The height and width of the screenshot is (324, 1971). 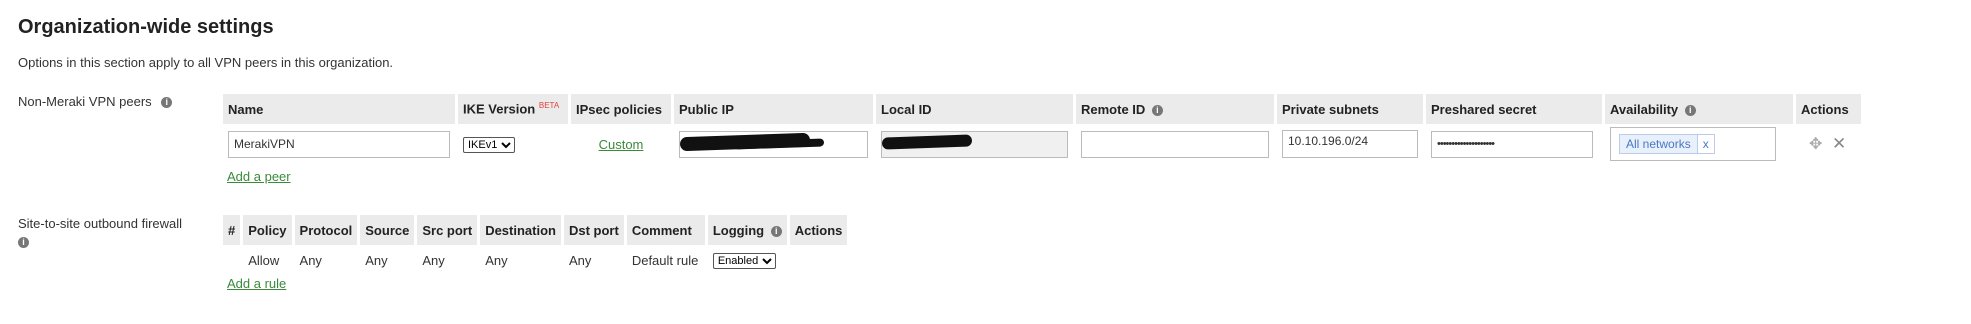 I want to click on cell-actions, so click(x=819, y=260).